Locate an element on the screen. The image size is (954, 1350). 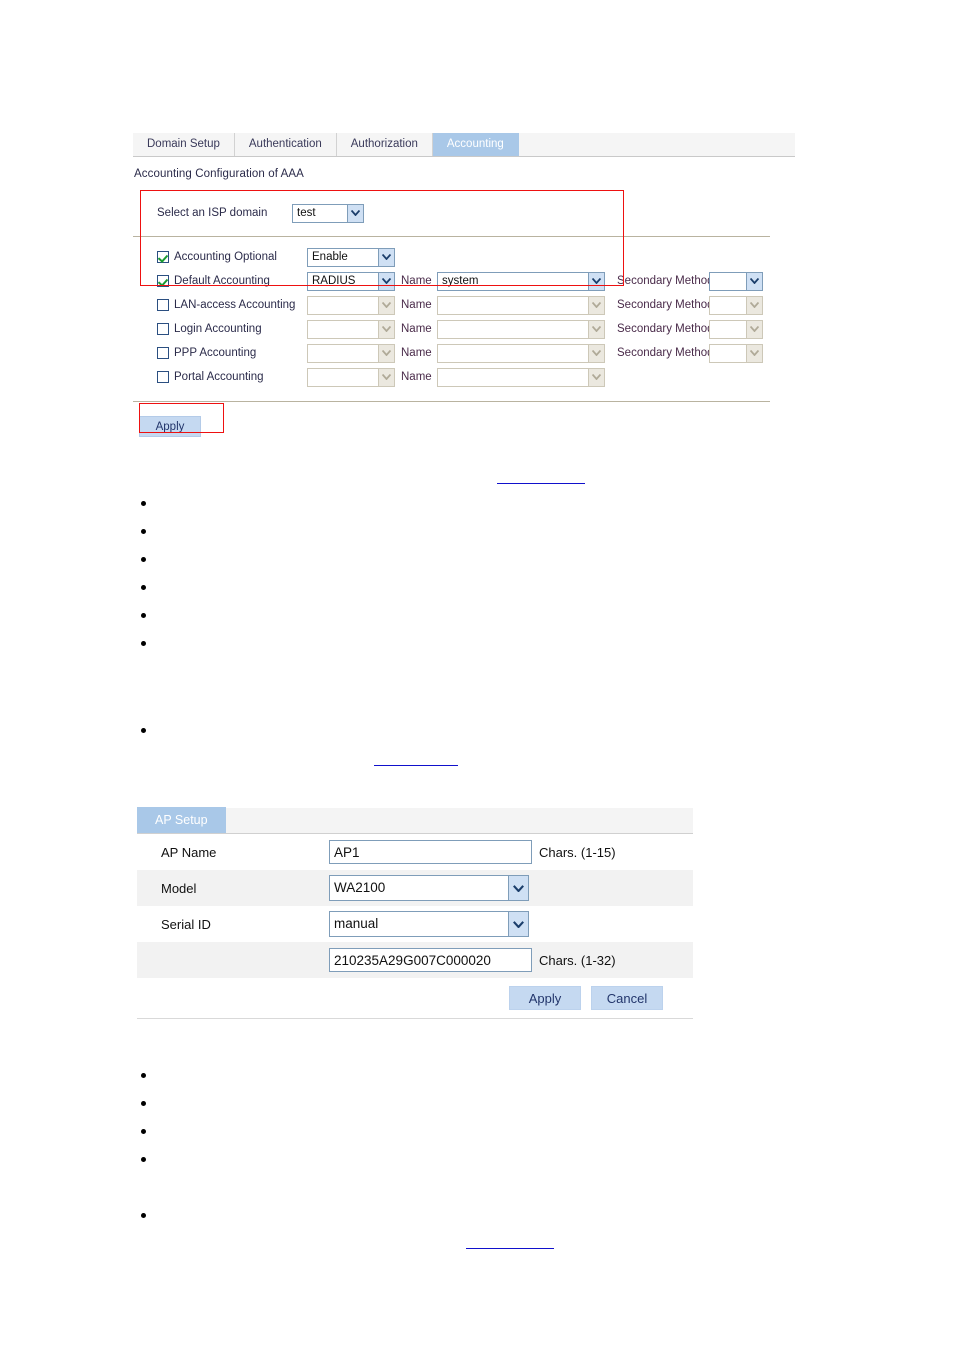
login-accounting-name-label: Name is located at coordinates (416, 329).